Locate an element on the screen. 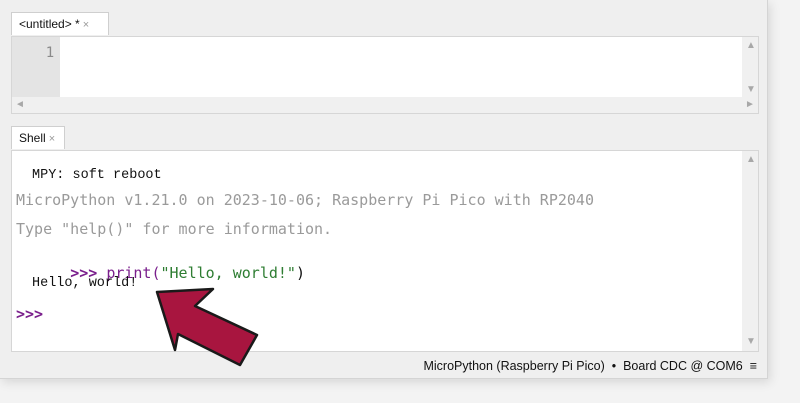 This screenshot has width=800, height=403. line-number-gutter: 1 is located at coordinates (36, 68).